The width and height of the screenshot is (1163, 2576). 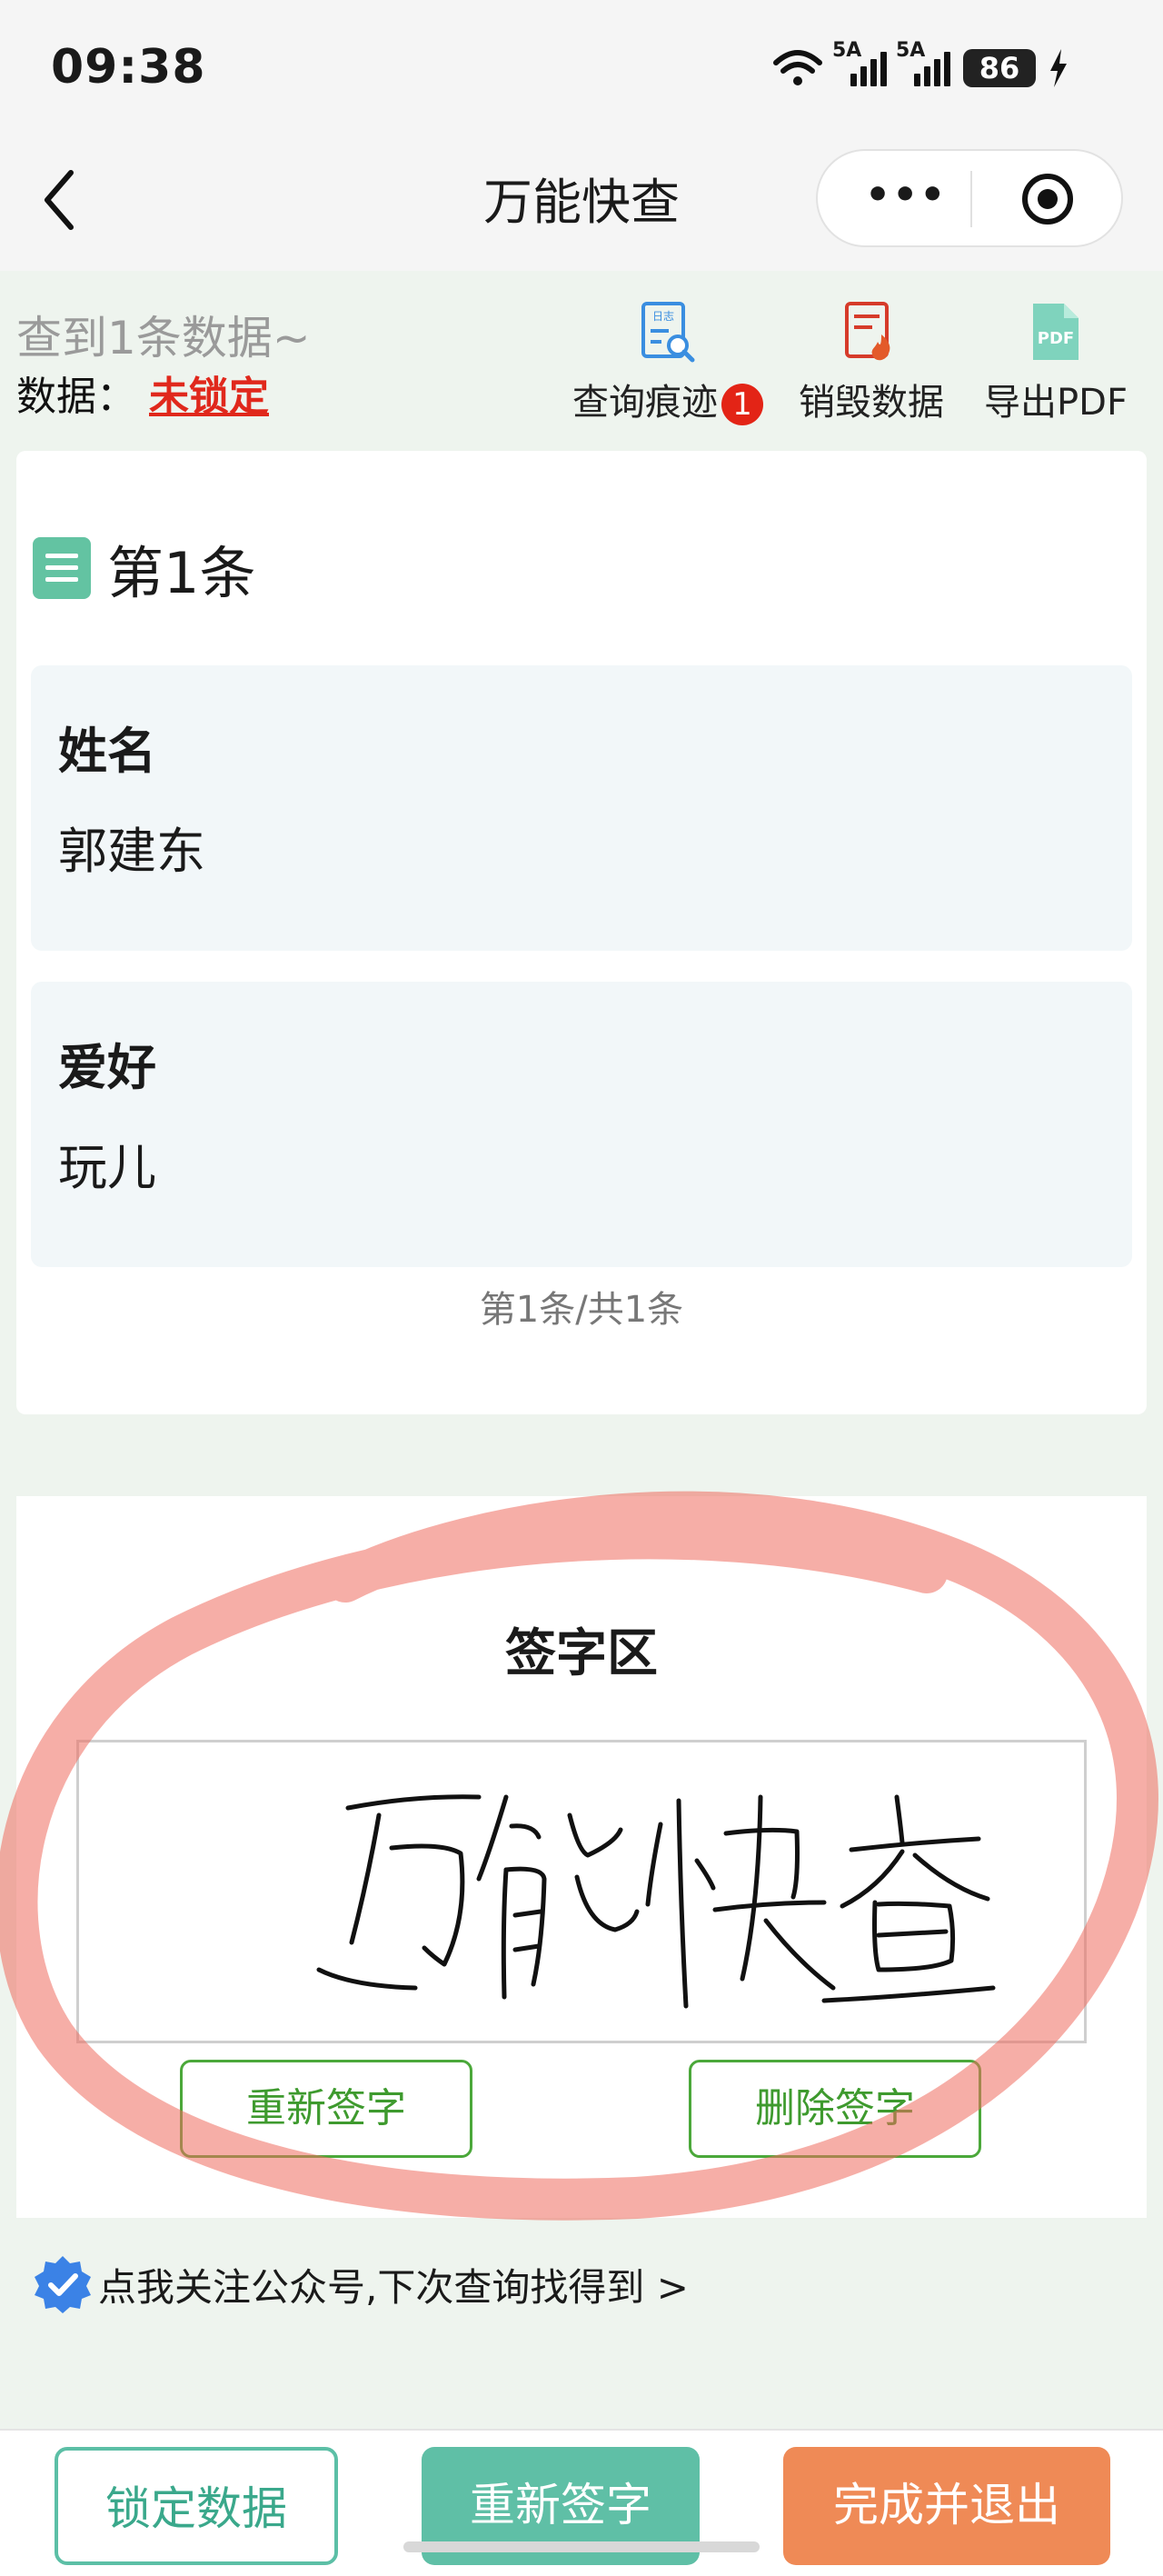 I want to click on record-title-text: 第1条, so click(x=181, y=573).